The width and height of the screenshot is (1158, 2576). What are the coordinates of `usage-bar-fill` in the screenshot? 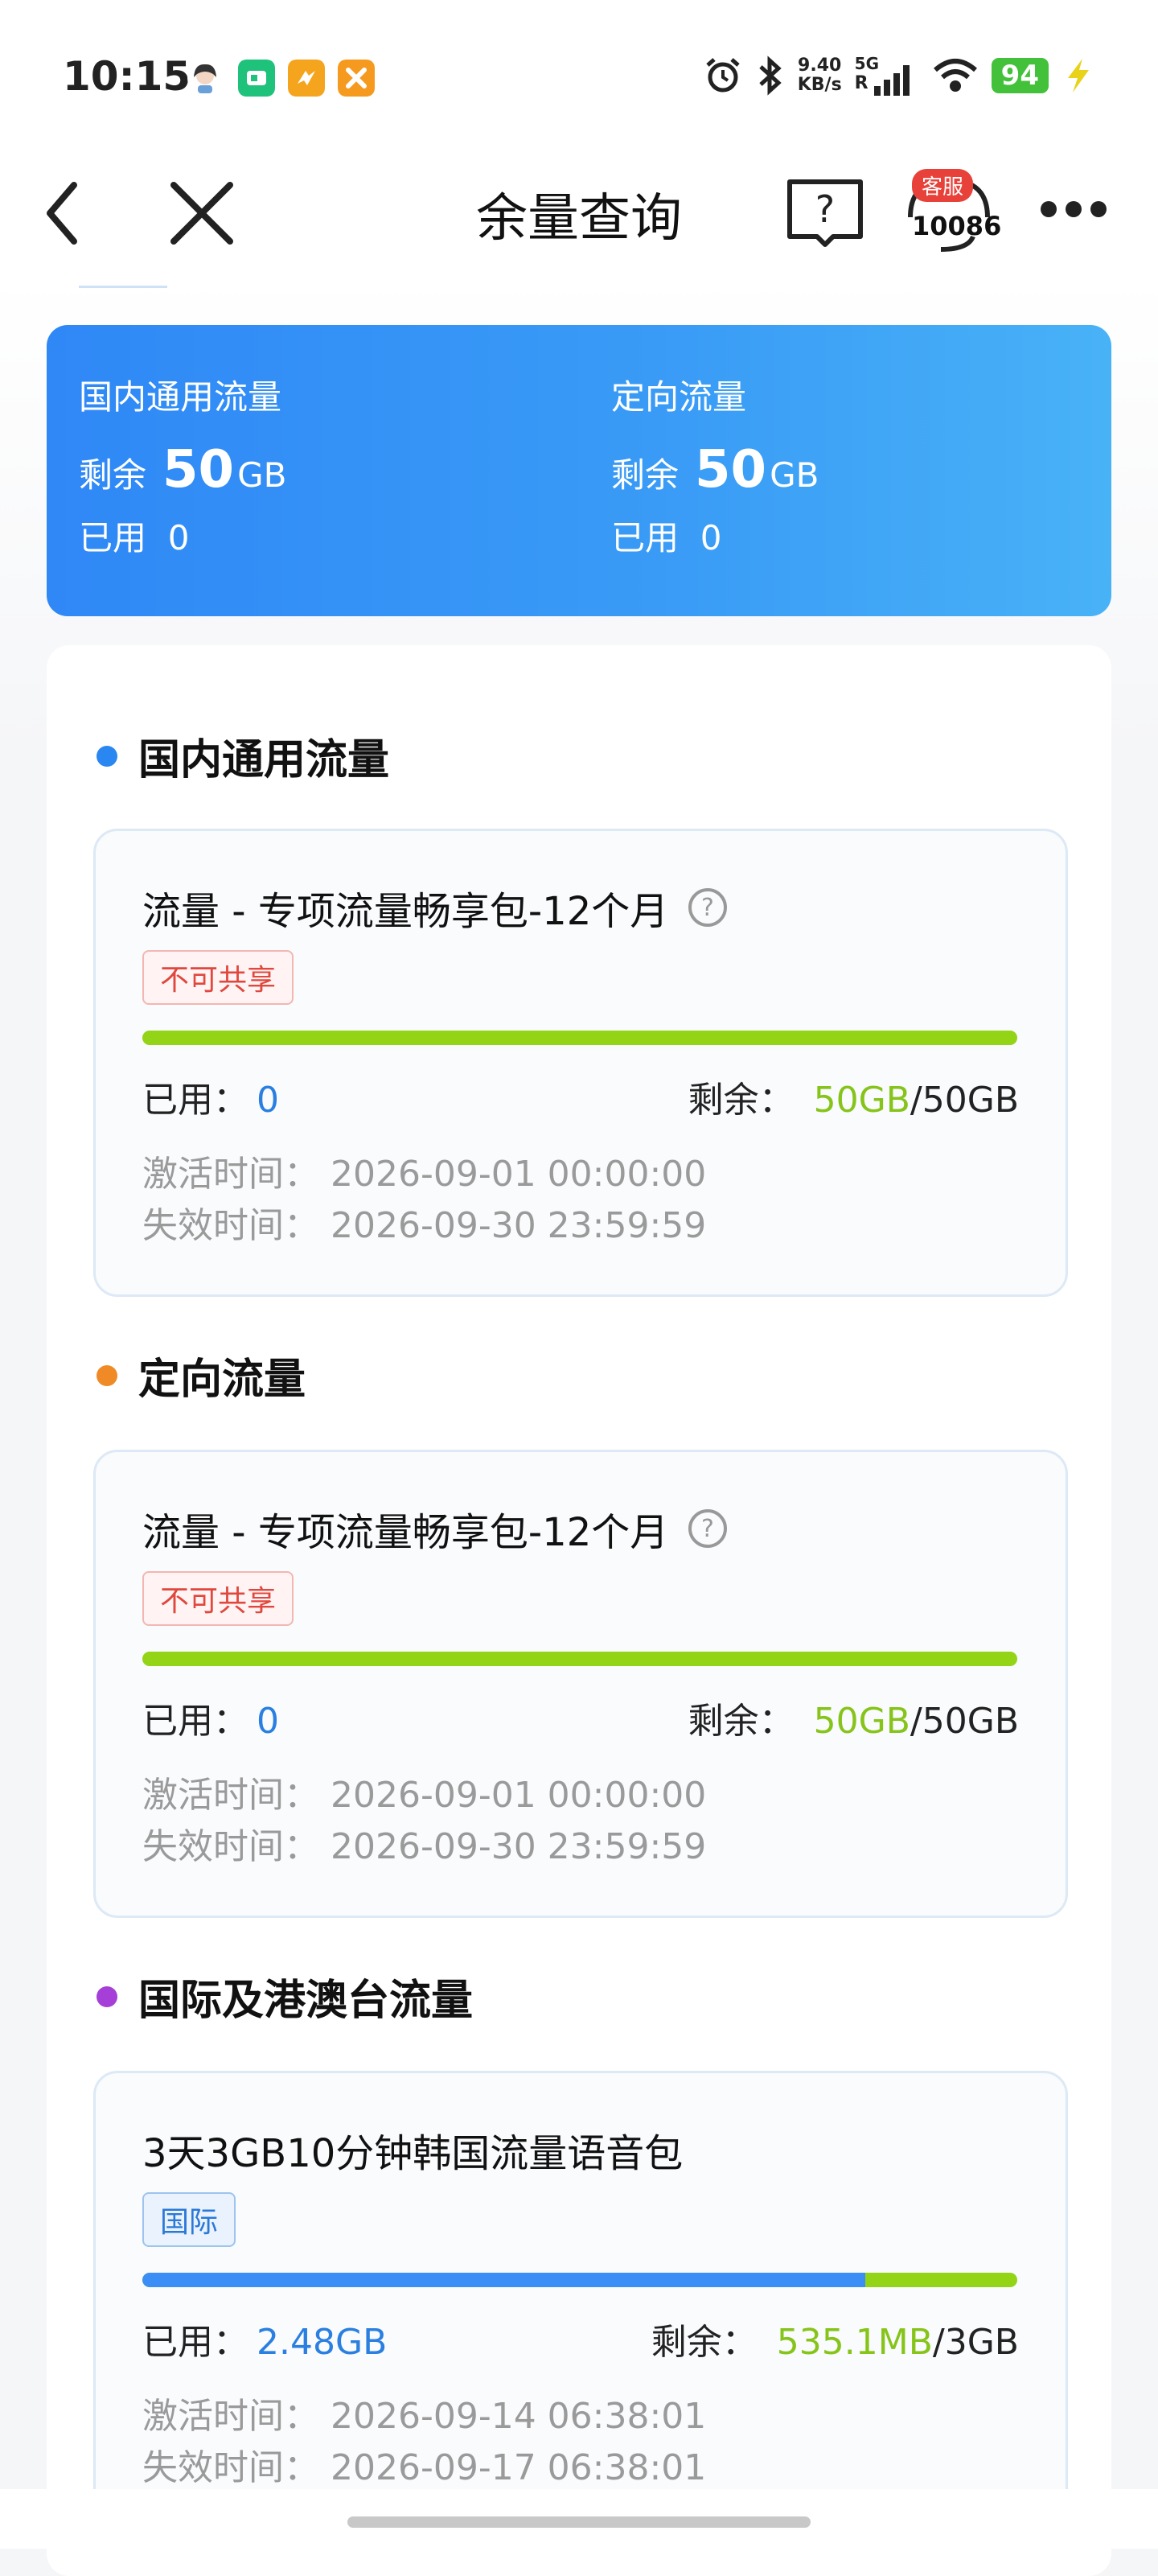 It's located at (504, 2280).